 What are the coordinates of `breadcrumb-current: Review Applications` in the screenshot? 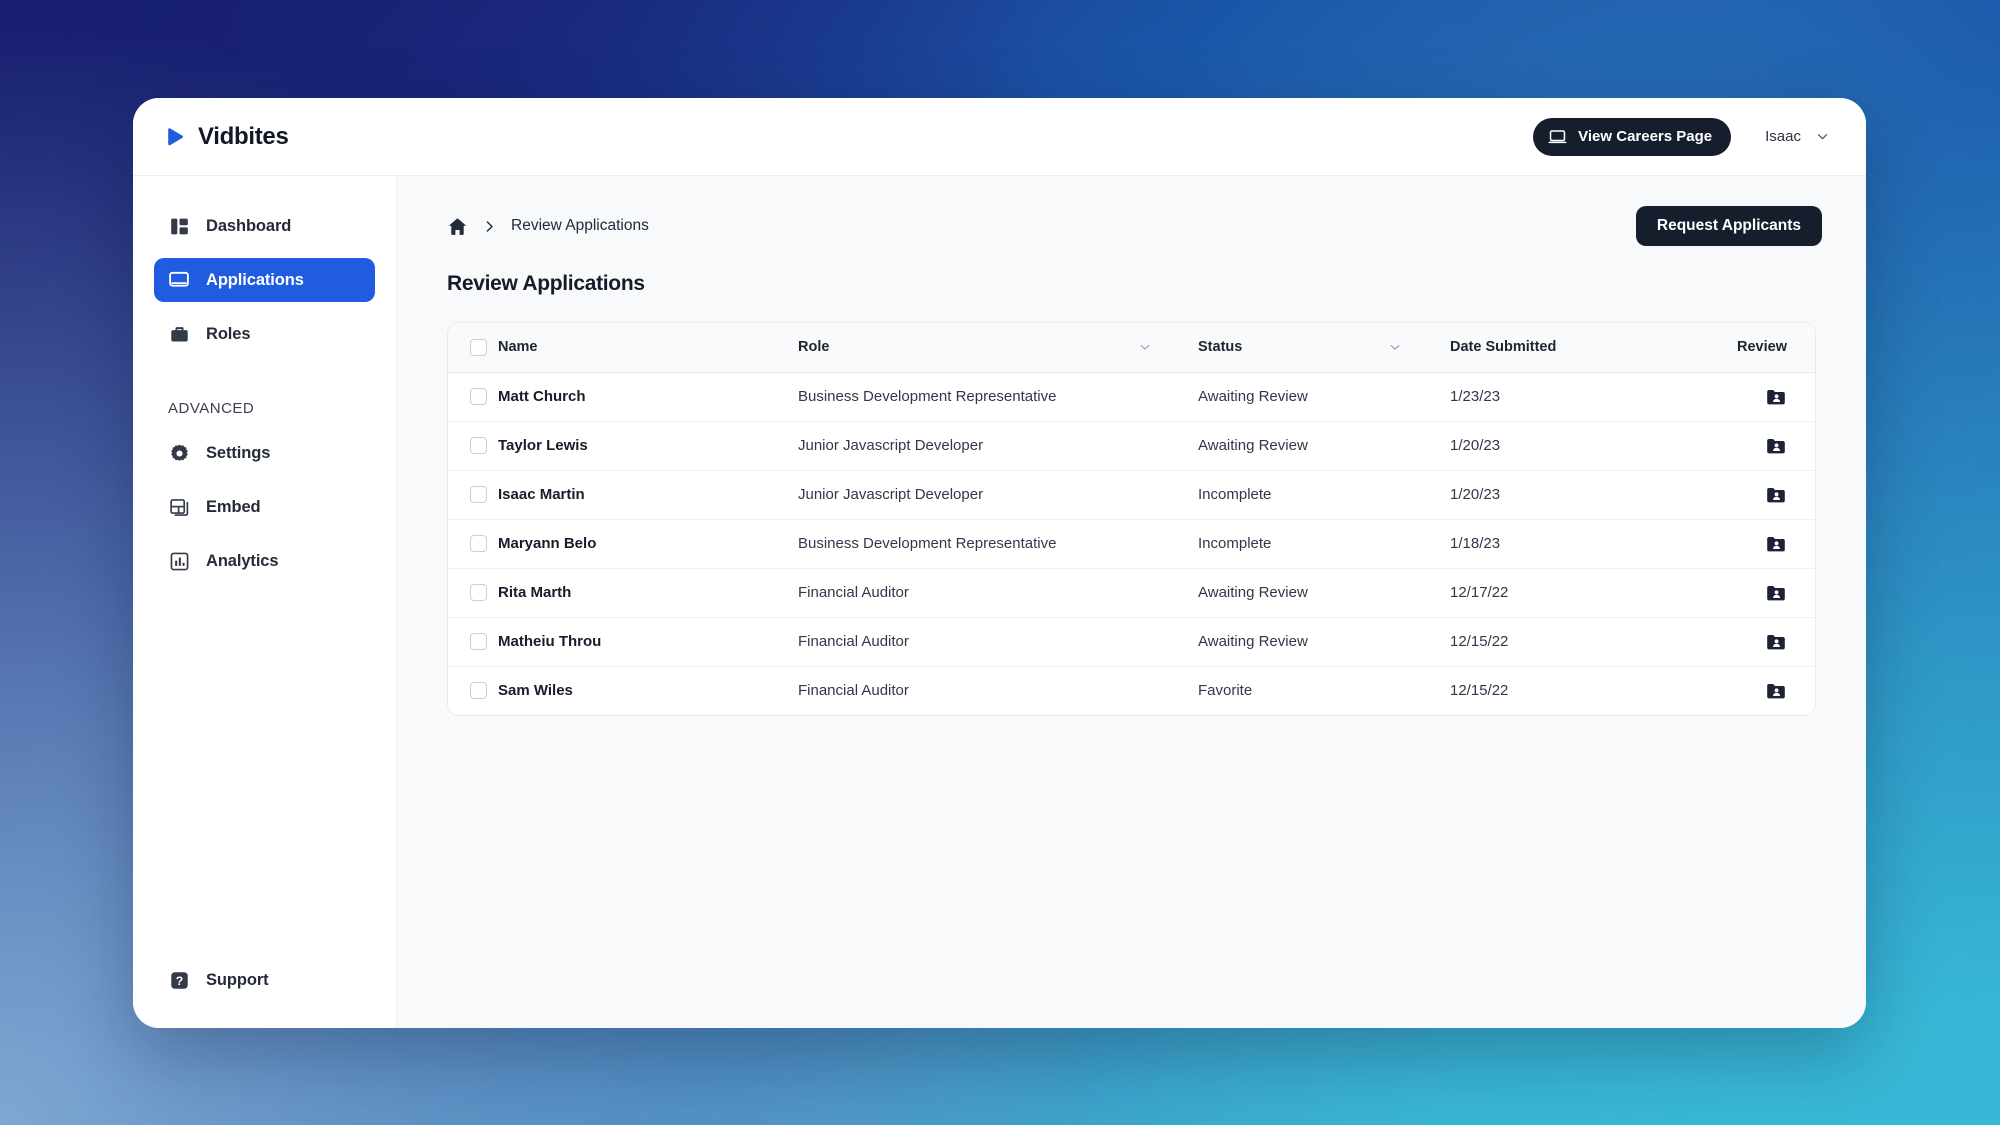 It's located at (580, 226).